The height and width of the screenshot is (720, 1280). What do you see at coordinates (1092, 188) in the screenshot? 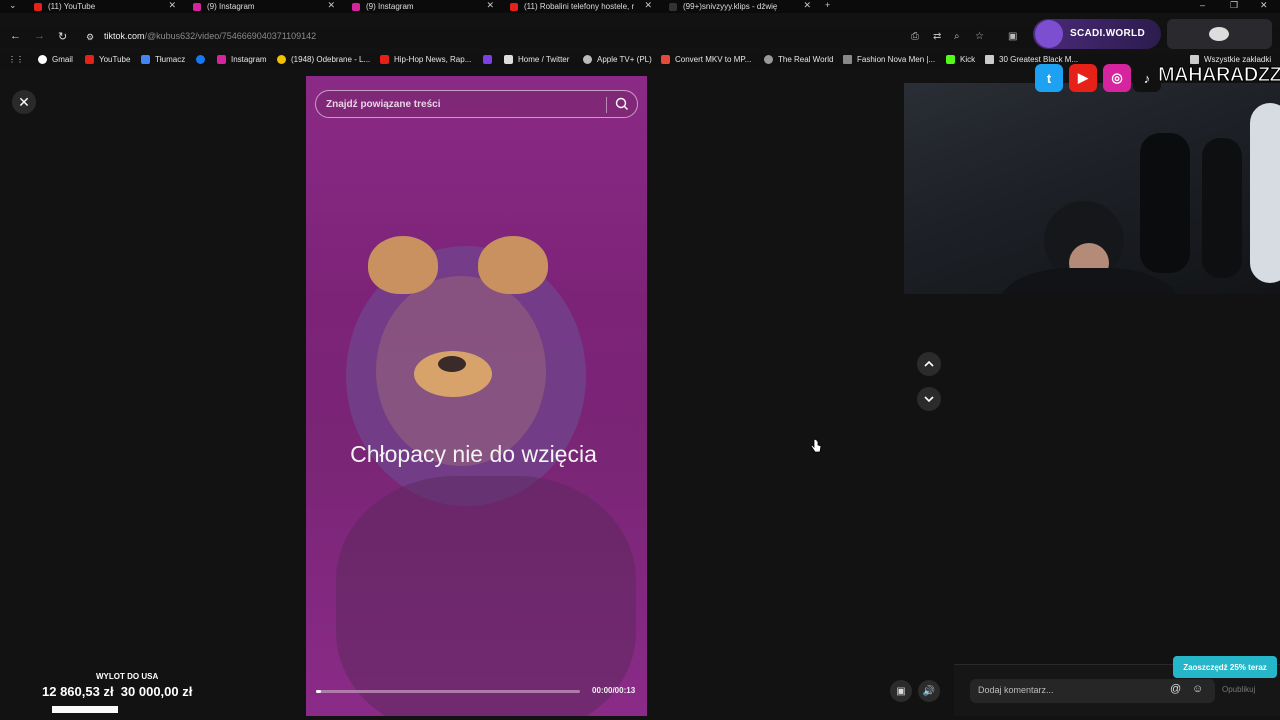
I see `streamer-webcam` at bounding box center [1092, 188].